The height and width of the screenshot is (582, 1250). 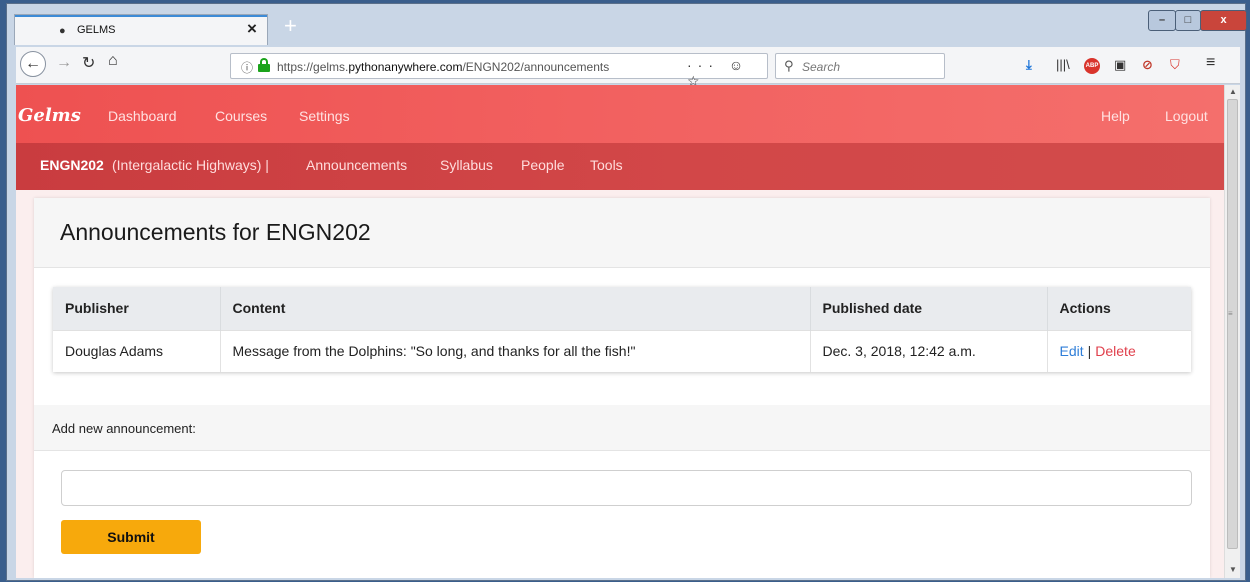 What do you see at coordinates (141, 29) in the screenshot?
I see `tab-gelms: ● GELMS ×` at bounding box center [141, 29].